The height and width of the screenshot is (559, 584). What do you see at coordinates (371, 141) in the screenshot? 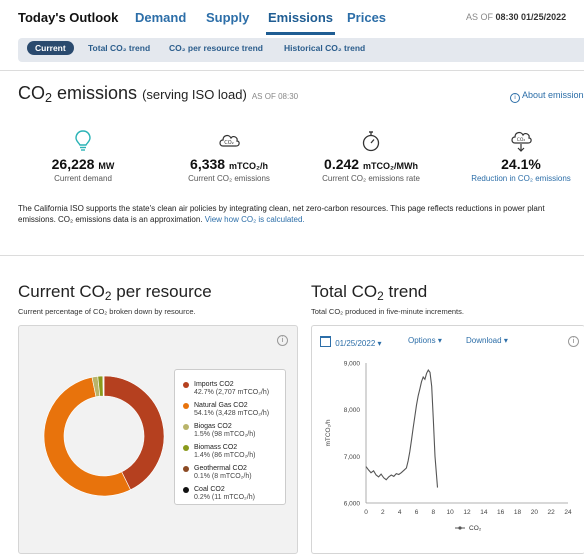
I see `stopwatch-icon` at bounding box center [371, 141].